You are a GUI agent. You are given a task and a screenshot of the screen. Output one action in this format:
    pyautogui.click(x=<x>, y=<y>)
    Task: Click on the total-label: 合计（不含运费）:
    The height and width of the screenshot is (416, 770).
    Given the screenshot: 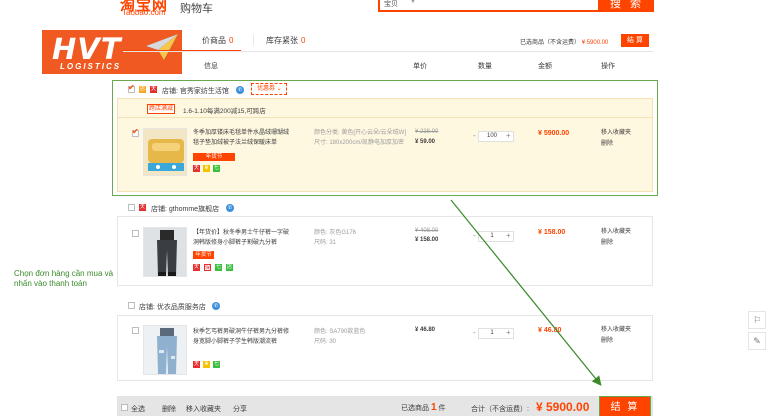 What is the action you would take?
    pyautogui.click(x=500, y=409)
    